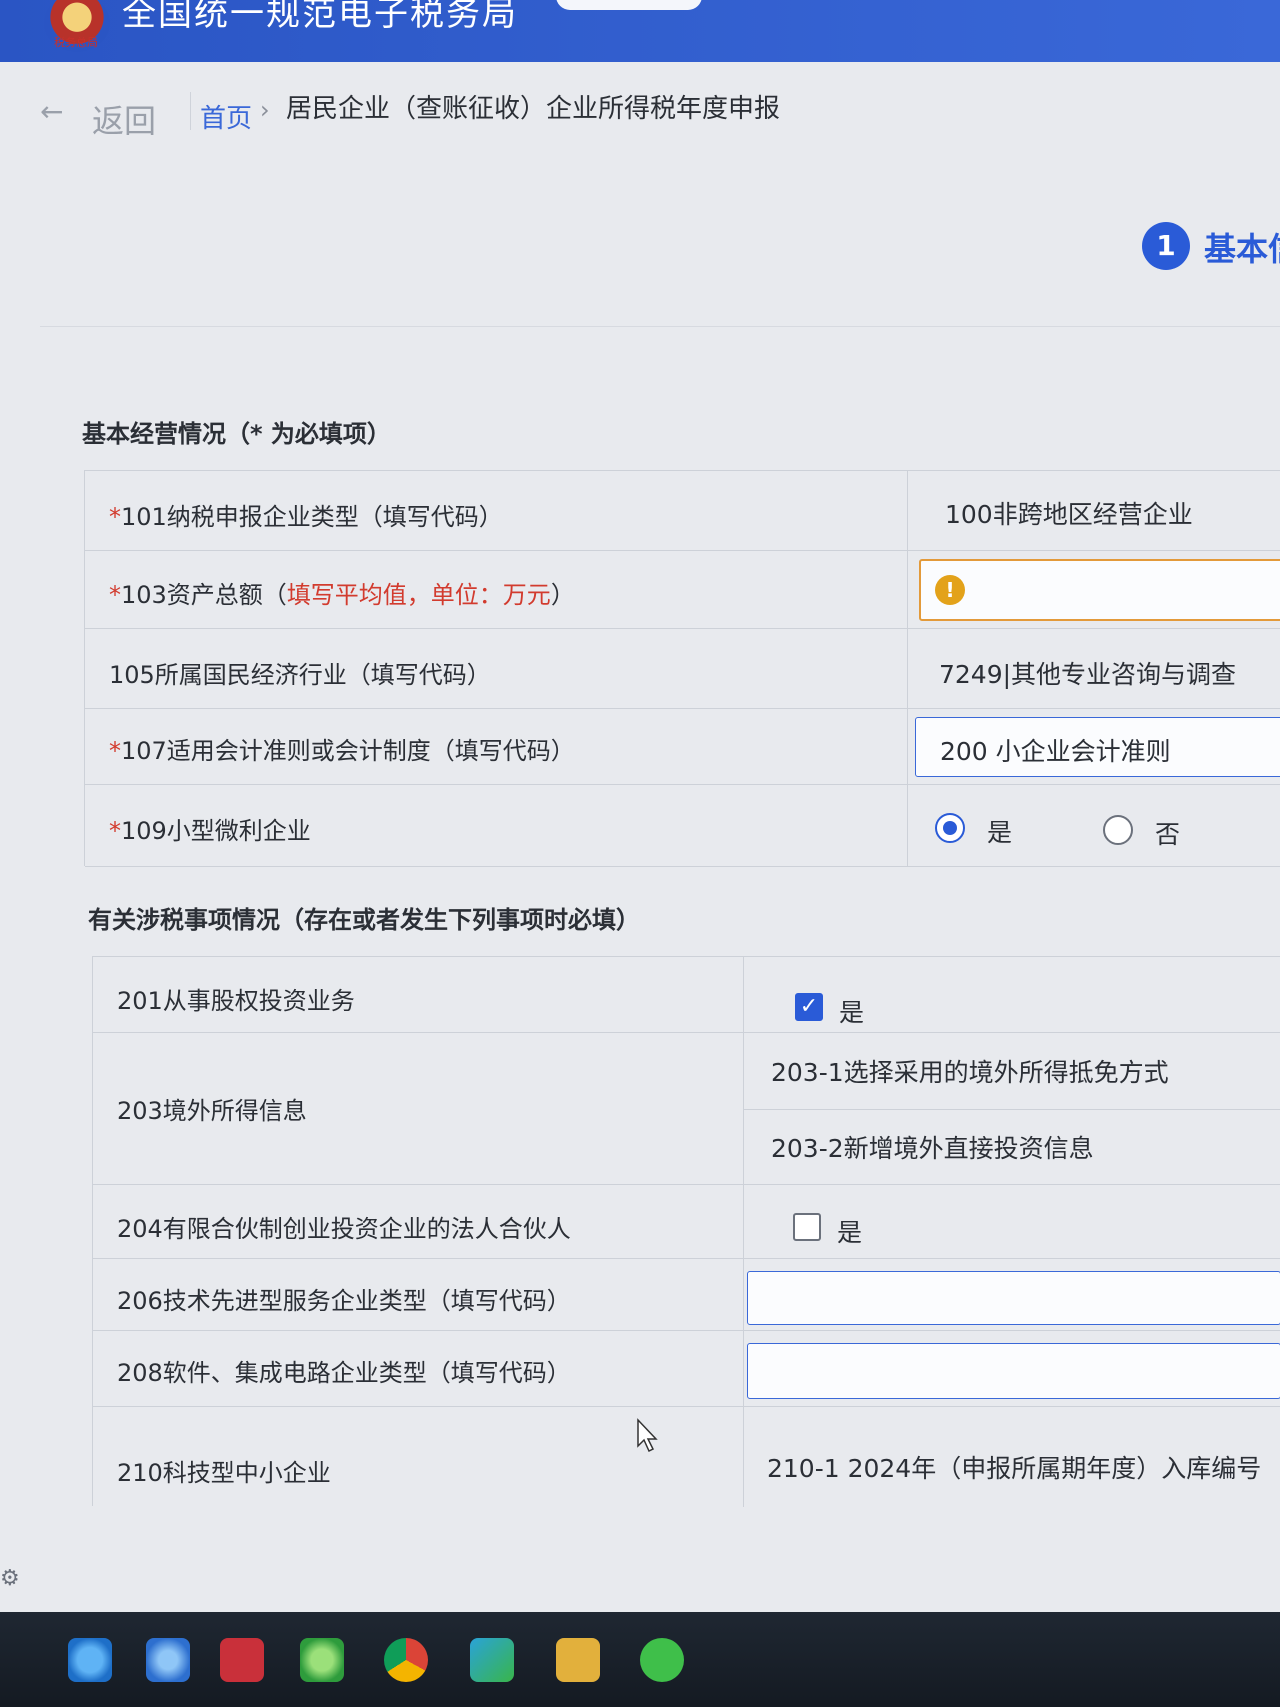 This screenshot has width=1280, height=1707. I want to click on small-enterprise-yes-radio, so click(950, 828).